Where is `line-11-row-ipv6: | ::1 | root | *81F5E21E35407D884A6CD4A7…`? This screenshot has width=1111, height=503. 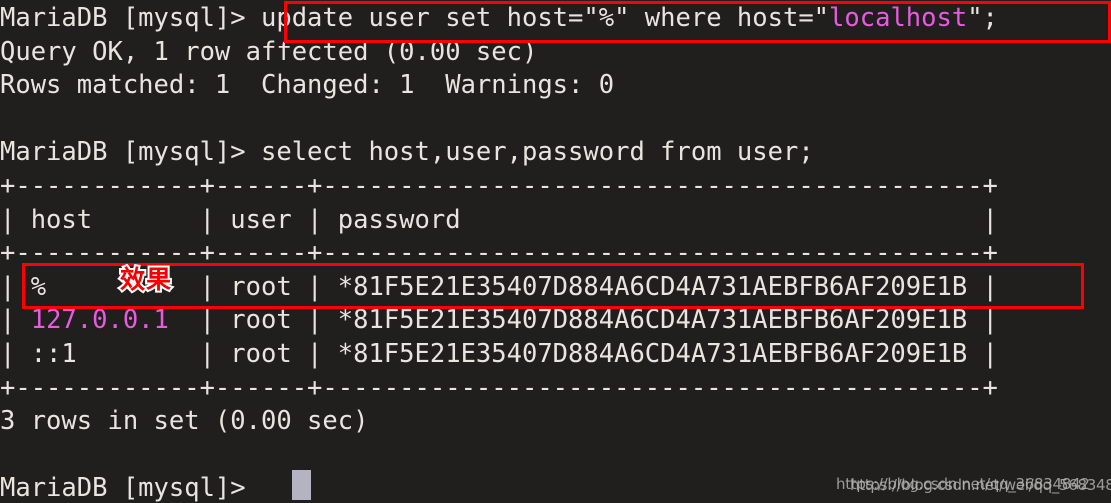 line-11-row-ipv6: | ::1 | root | *81F5E21E35407D884A6CD4A7… is located at coordinates (499, 355).